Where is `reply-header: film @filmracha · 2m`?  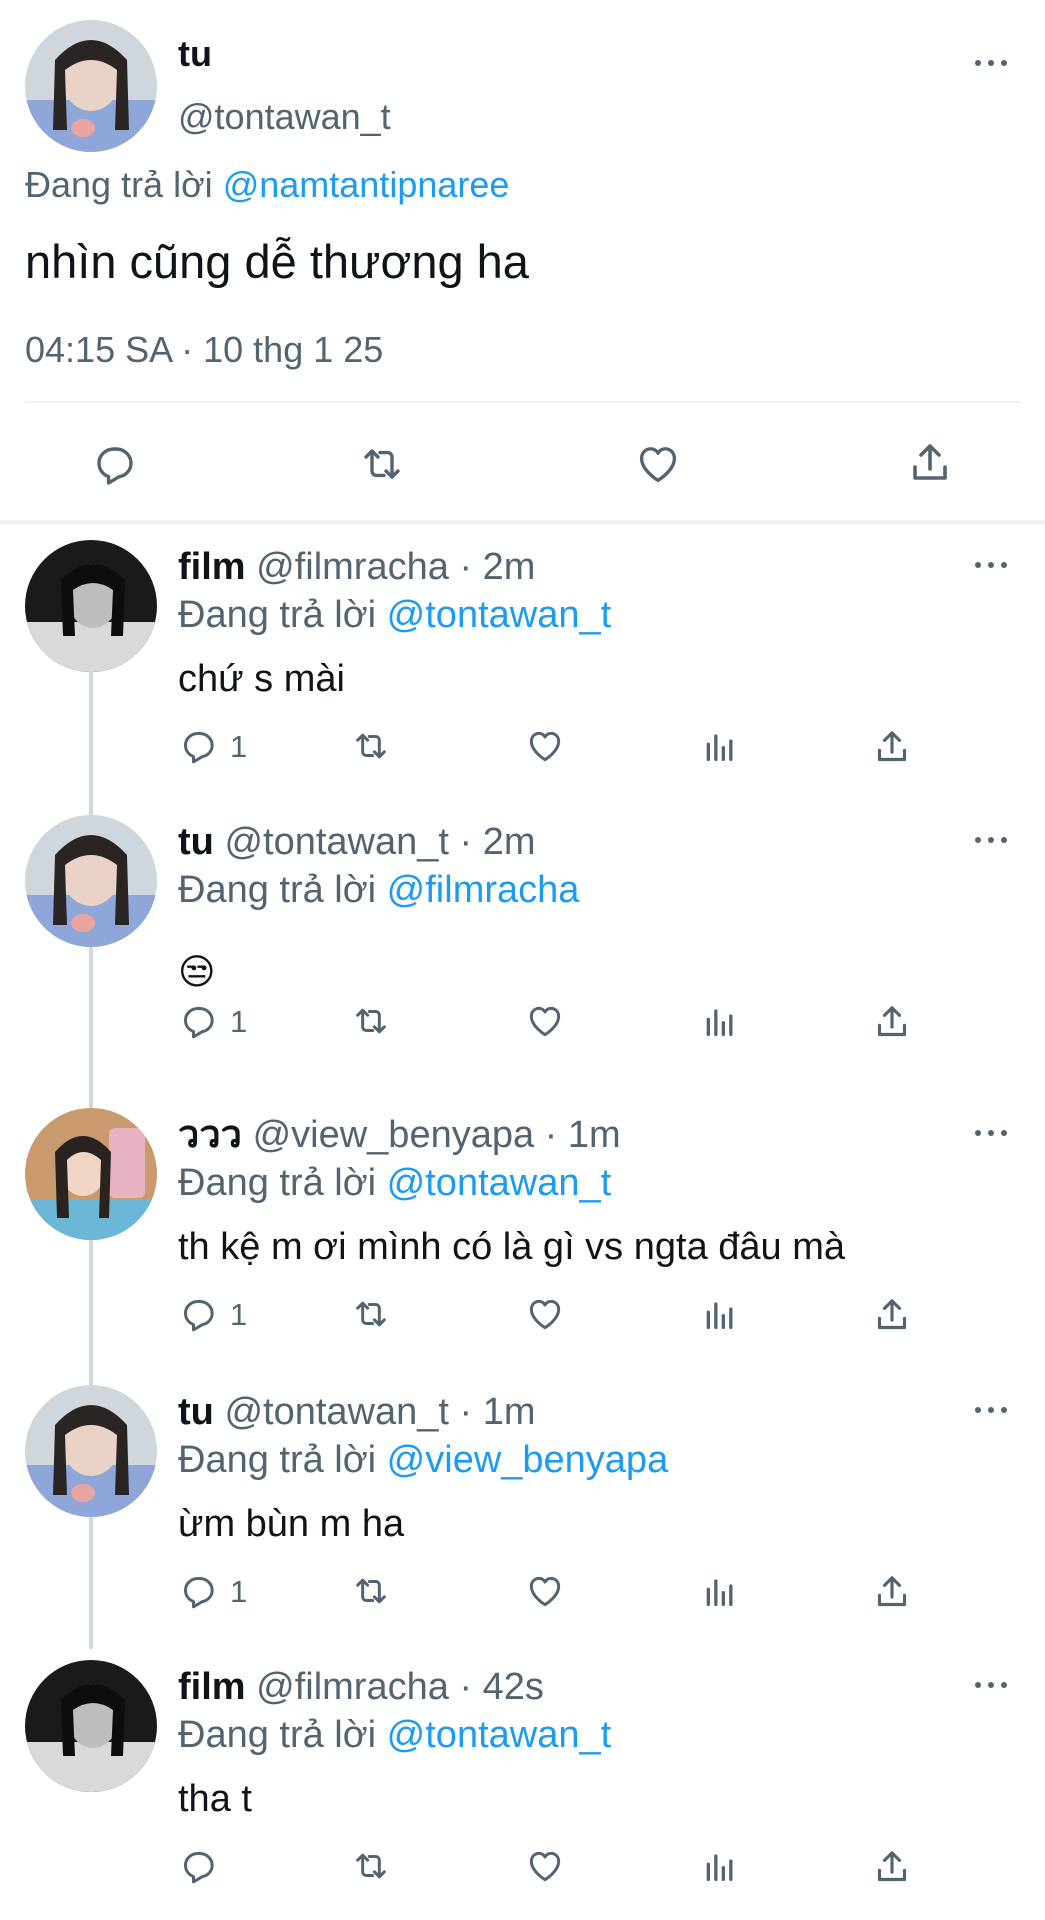
reply-header: film @filmracha · 2m is located at coordinates (356, 567).